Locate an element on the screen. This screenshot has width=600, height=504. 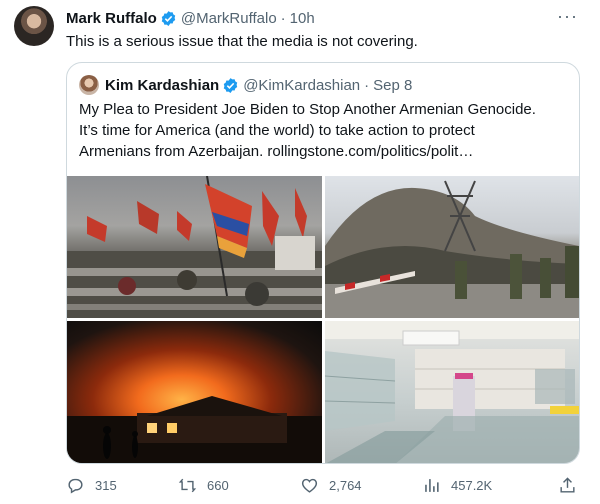
reply-count: 315 is located at coordinates (106, 485).